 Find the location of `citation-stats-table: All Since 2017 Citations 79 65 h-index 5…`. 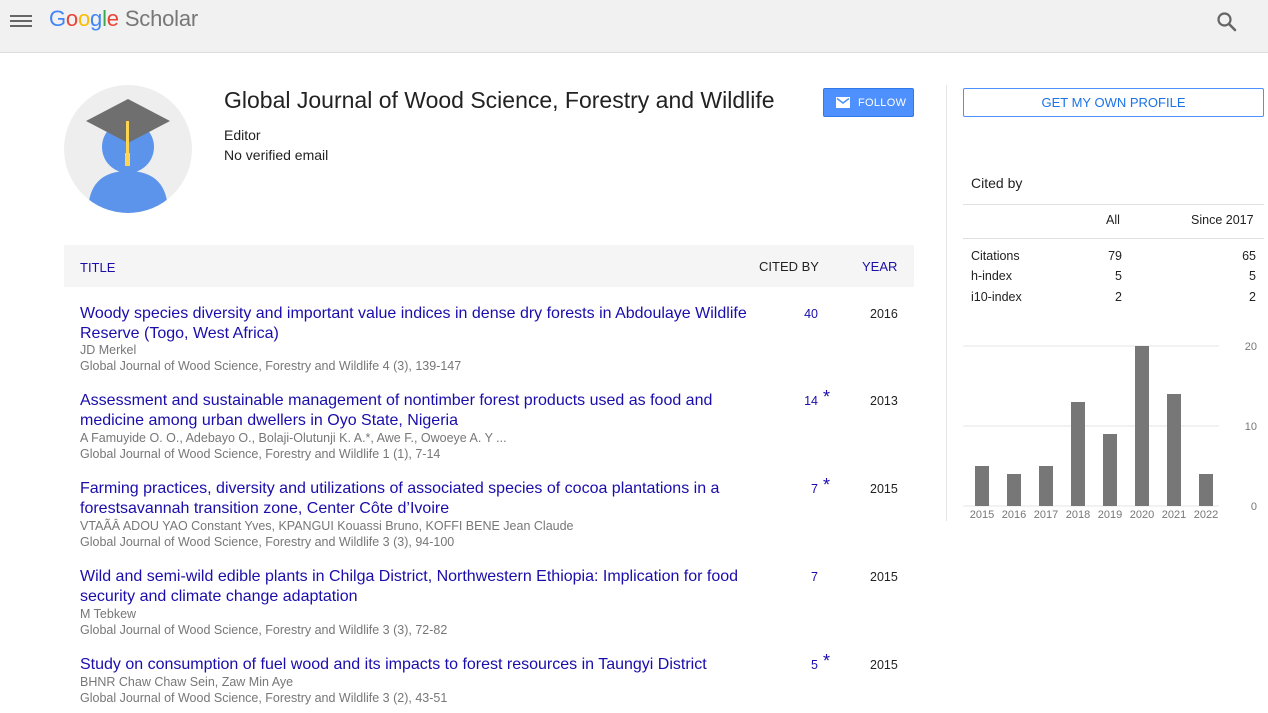

citation-stats-table: All Since 2017 Citations 79 65 h-index 5… is located at coordinates (1113, 254).